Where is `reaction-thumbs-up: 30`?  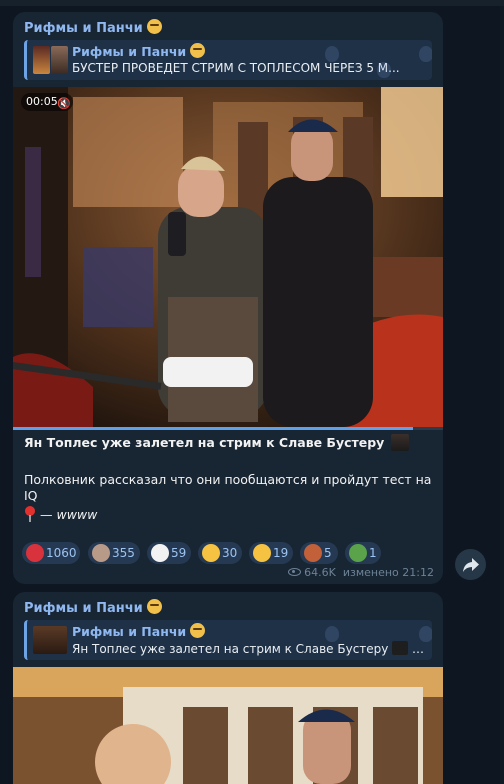
reaction-thumbs-up: 30 is located at coordinates (220, 553).